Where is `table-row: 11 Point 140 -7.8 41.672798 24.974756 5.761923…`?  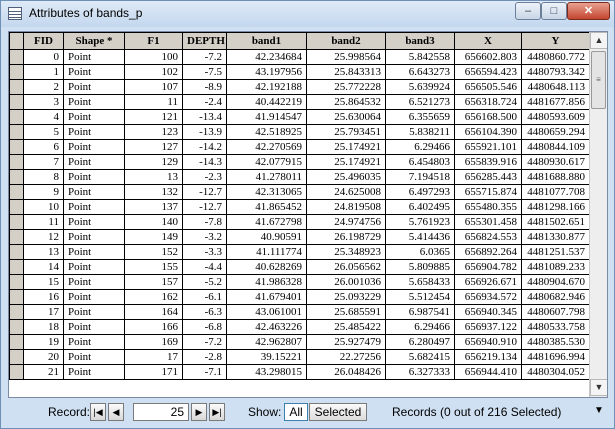
table-row: 11 Point 140 -7.8 41.672798 24.974756 5.761923… is located at coordinates (299, 222).